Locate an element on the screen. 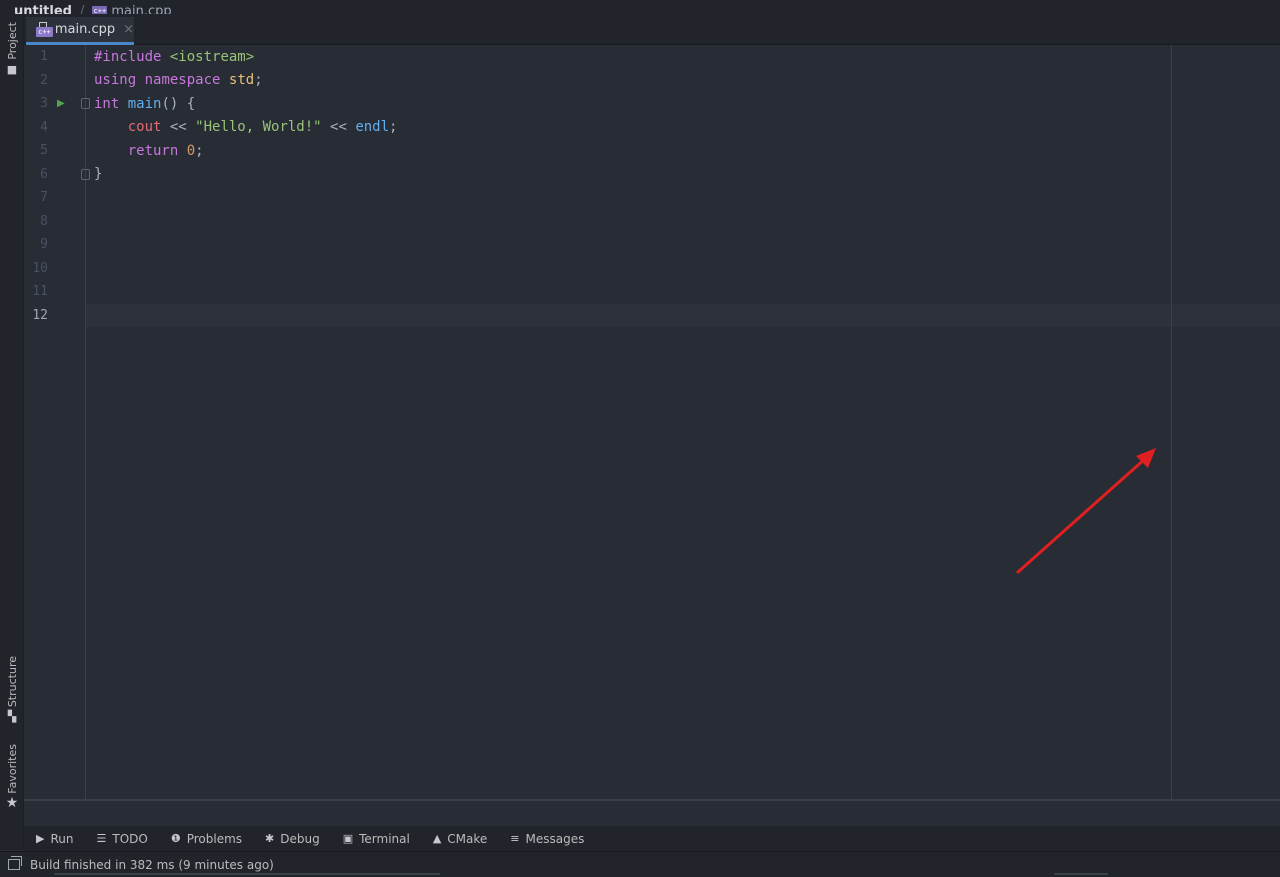 The image size is (1280, 877). favorites-tool-tab: Favorites ★ is located at coordinates (12, 777).